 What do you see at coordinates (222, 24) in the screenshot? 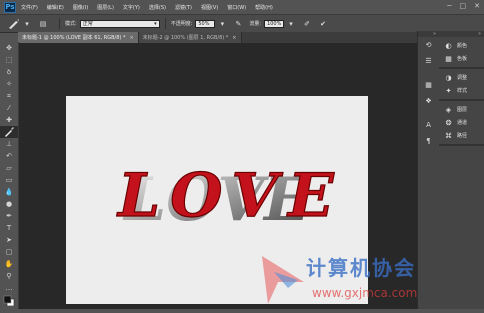
I see `opacity-dropdown-icon: ▾` at bounding box center [222, 24].